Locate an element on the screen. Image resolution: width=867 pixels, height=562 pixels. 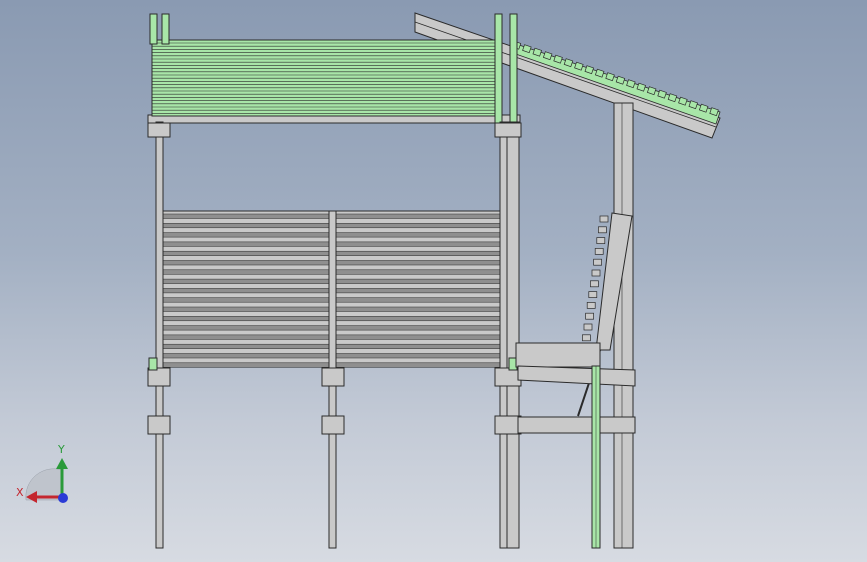
view-triad is located at coordinates (46, 480).